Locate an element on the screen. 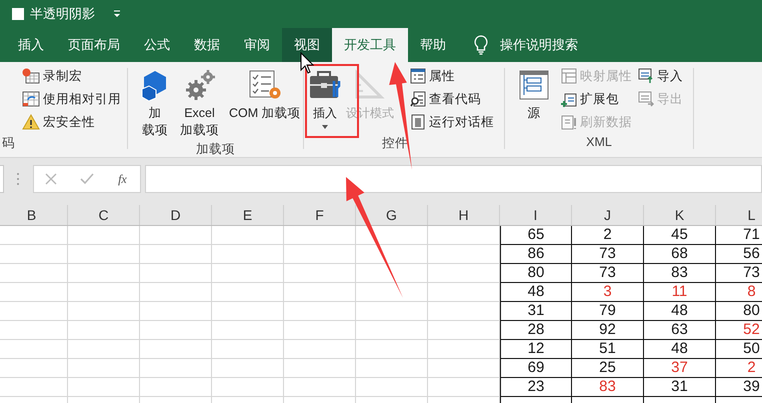  ribbon-button: 源 is located at coordinates (534, 94).